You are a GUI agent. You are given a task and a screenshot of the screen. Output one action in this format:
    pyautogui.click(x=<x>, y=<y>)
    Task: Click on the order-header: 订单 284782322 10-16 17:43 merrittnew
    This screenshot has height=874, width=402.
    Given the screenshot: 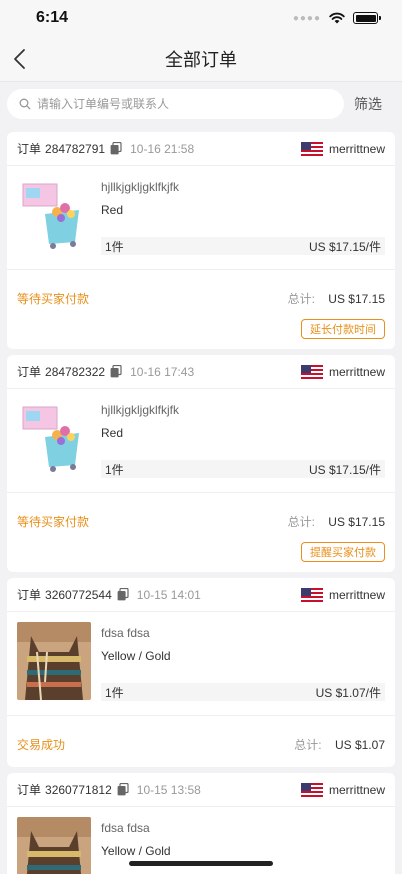 What is the action you would take?
    pyautogui.click(x=201, y=372)
    